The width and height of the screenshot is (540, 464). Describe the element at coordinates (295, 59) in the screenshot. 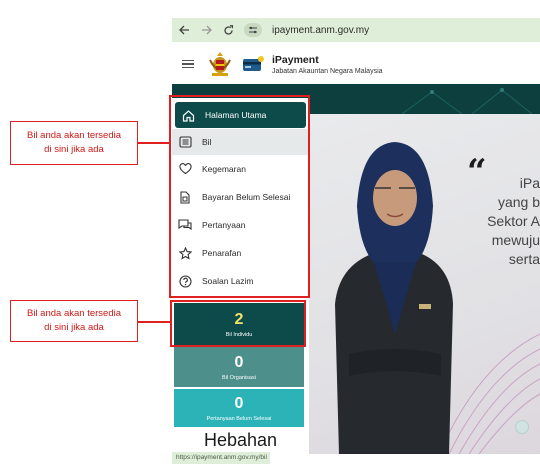

I see `brand-title: iPayment` at that location.